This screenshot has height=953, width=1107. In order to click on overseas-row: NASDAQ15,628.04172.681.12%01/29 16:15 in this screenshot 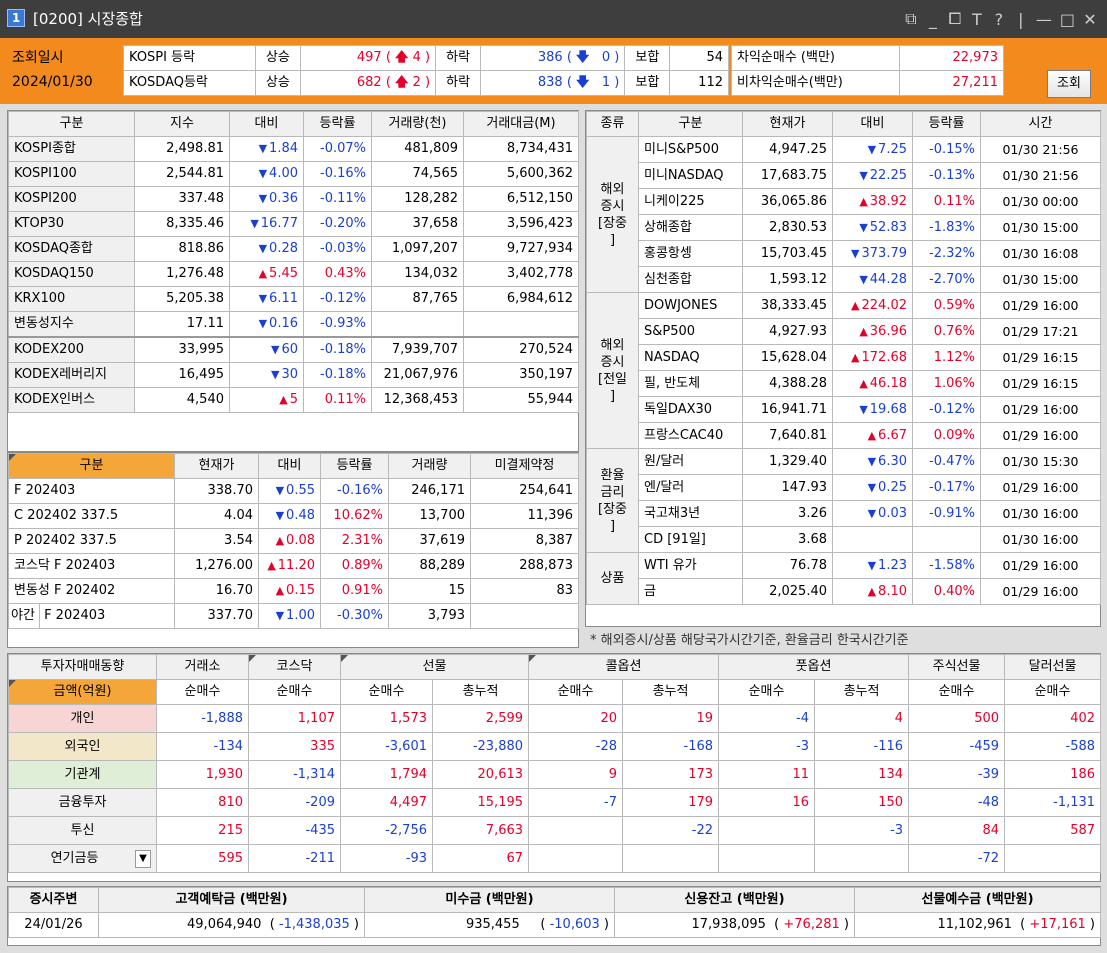, I will do `click(844, 357)`.